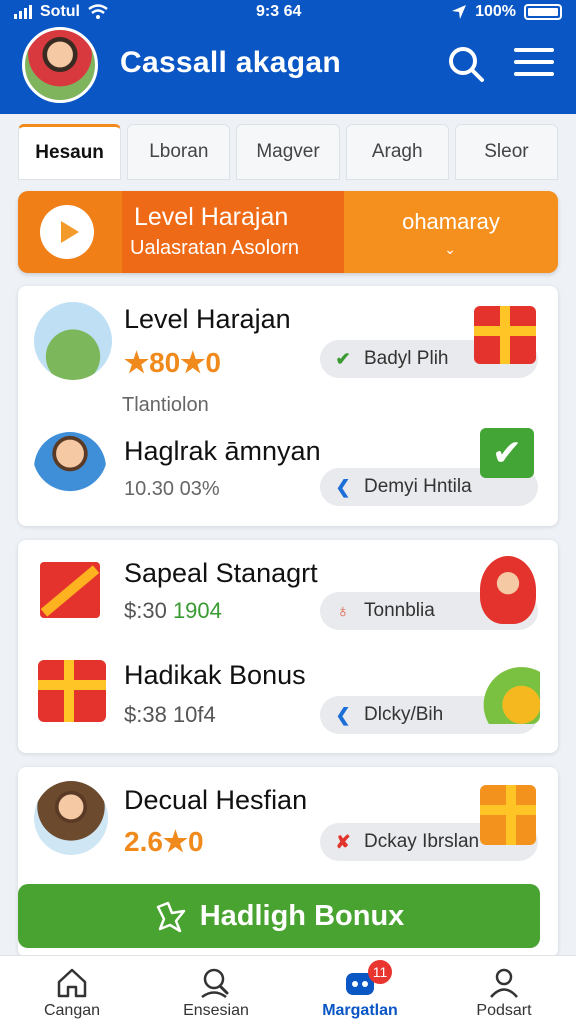 The width and height of the screenshot is (576, 1024). I want to click on checkbox-icon: ✔, so click(507, 453).